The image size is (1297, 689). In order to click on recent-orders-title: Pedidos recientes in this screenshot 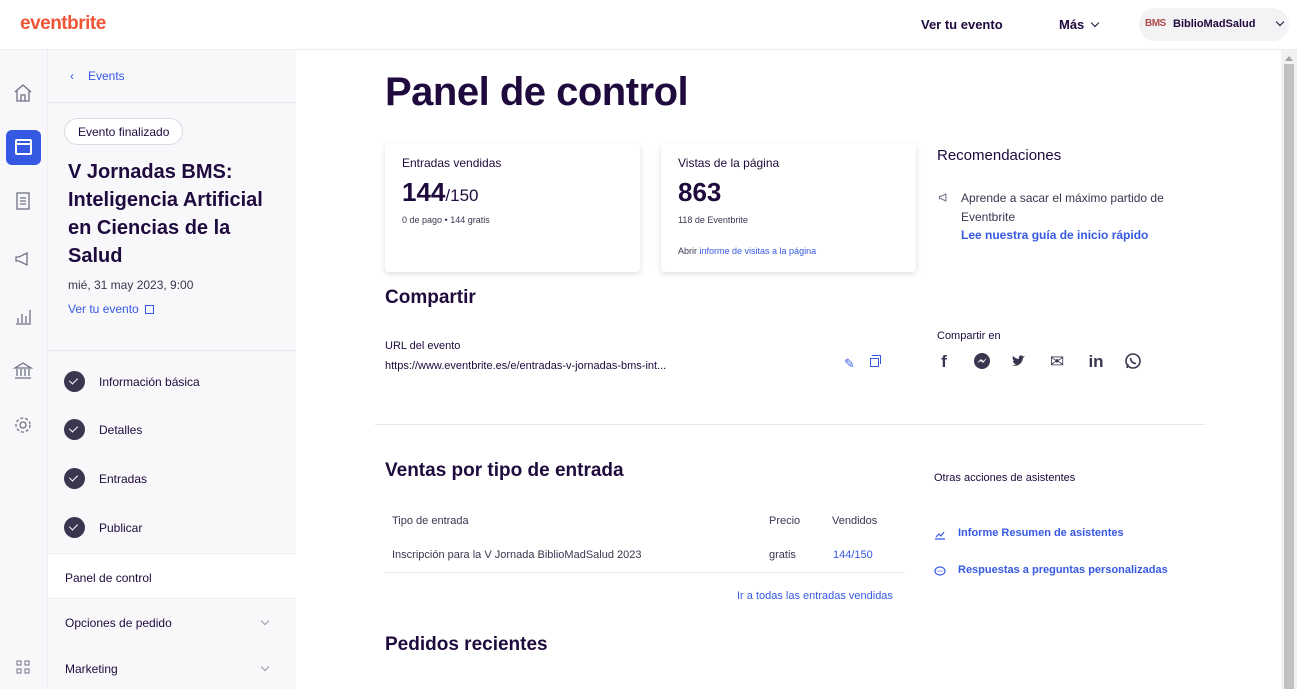, I will do `click(466, 644)`.